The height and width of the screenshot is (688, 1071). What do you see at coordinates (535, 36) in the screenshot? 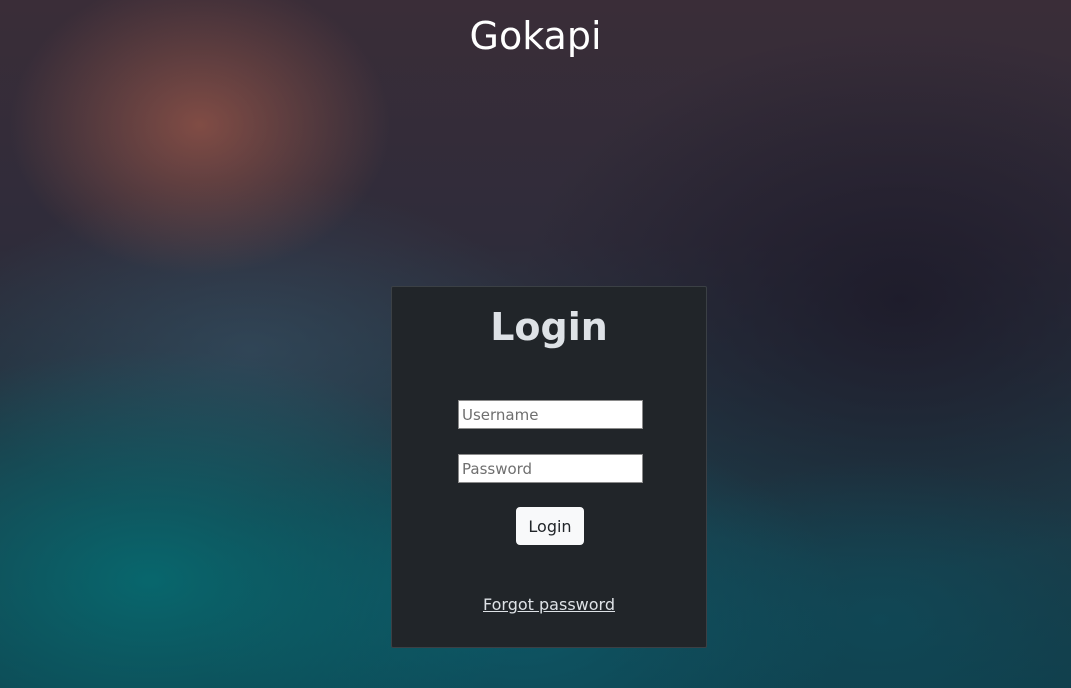
I see `app-title: Gokapi` at bounding box center [535, 36].